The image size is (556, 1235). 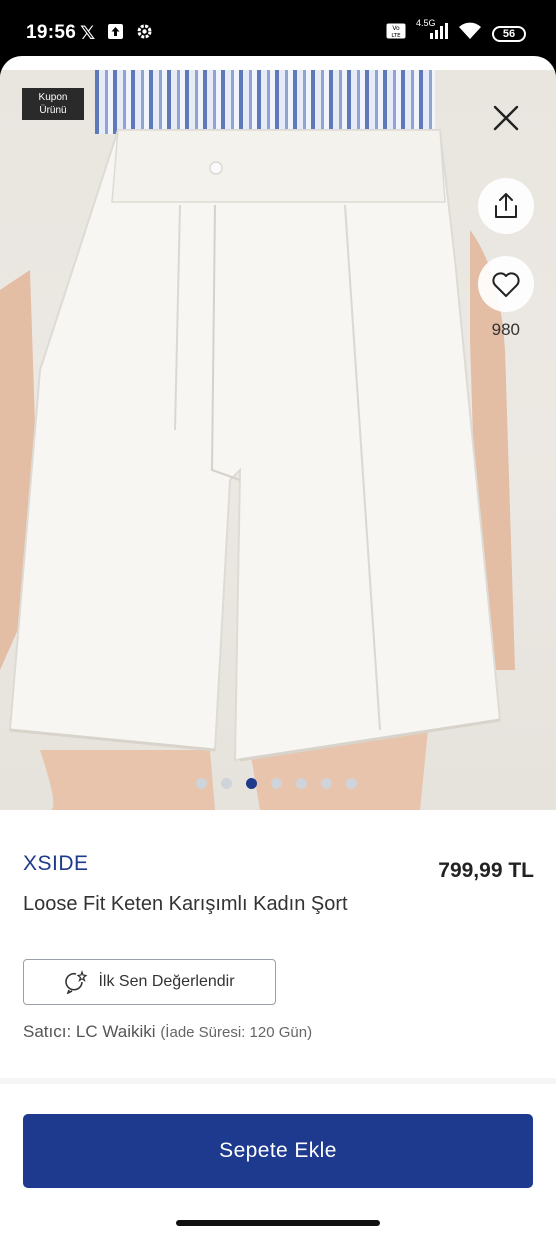 I want to click on signal-icon: 4.5G, so click(x=432, y=31).